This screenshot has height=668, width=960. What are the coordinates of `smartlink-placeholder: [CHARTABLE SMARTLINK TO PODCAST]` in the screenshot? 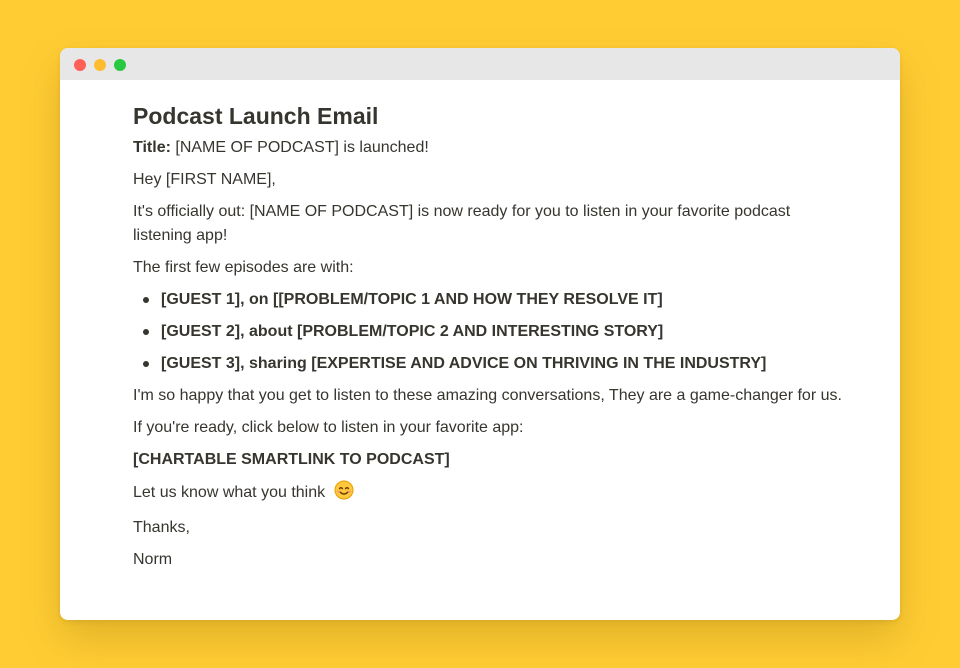 It's located at (291, 459).